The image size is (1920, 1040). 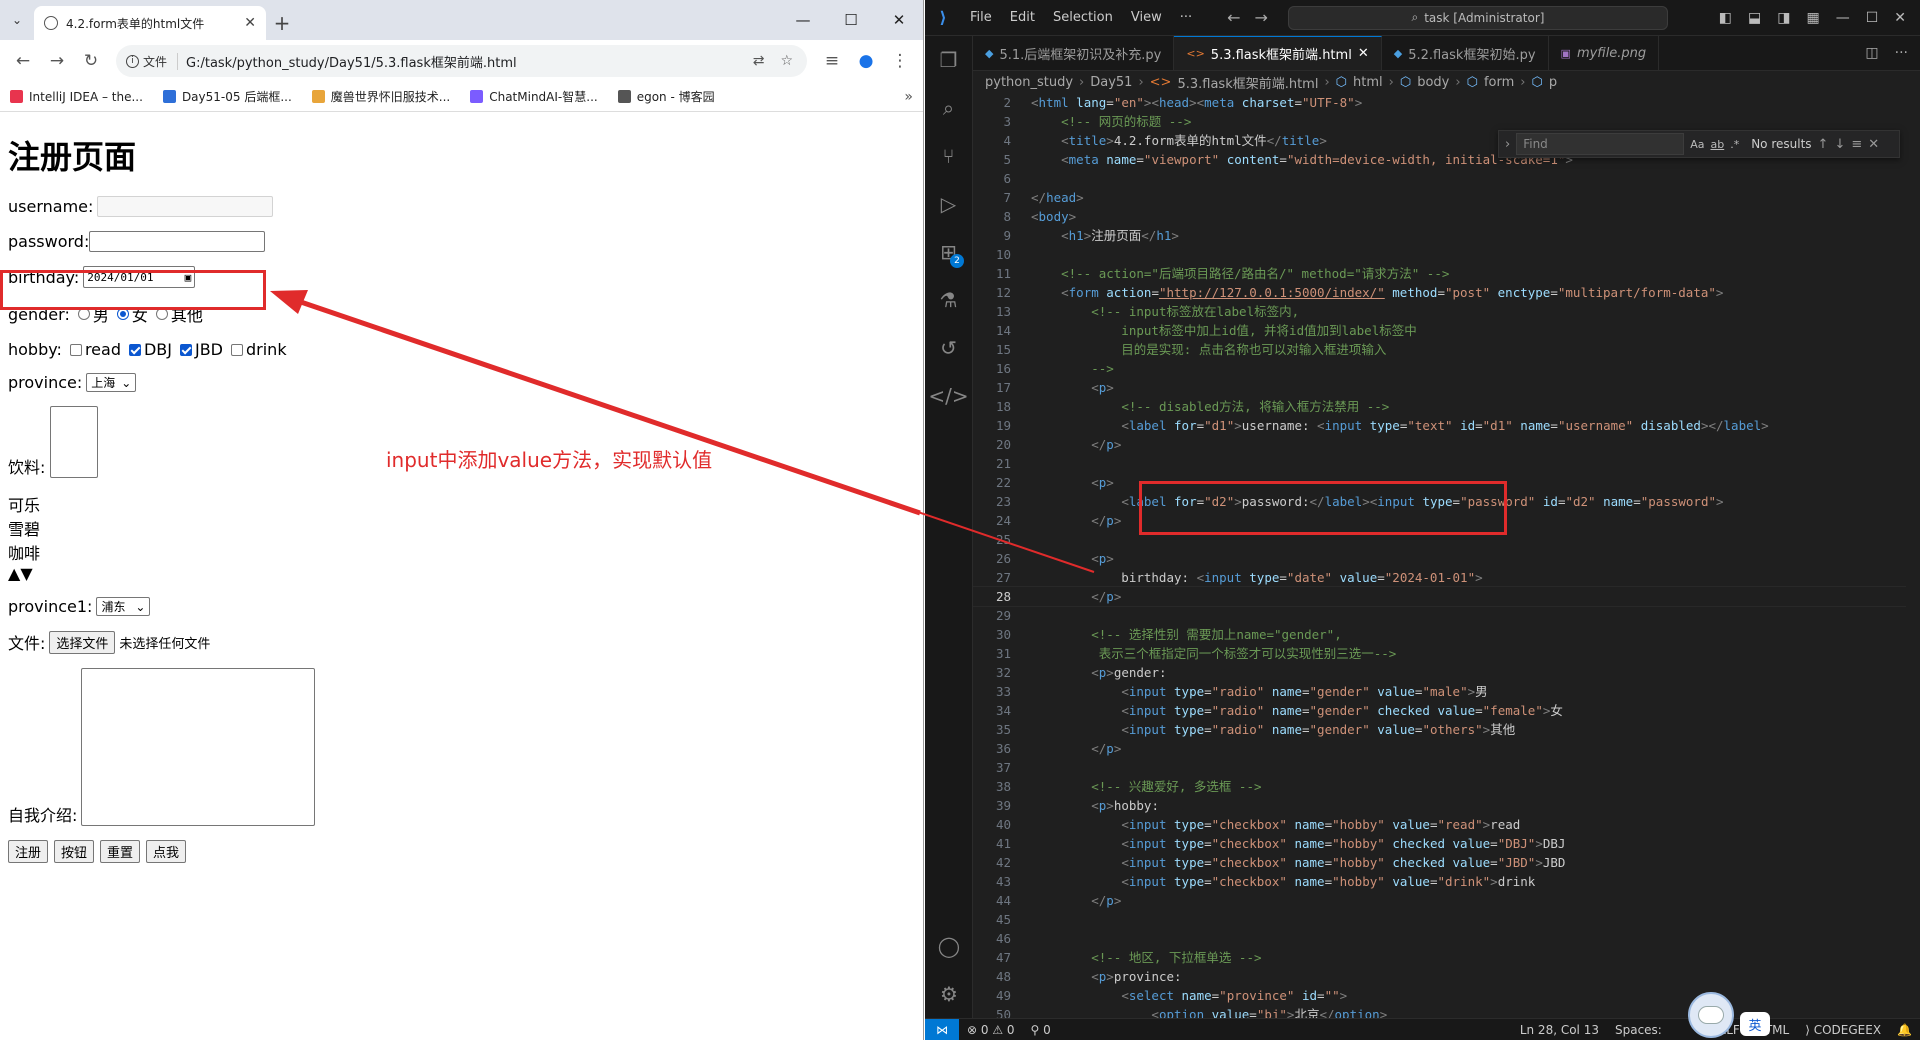 I want to click on new-tab-button: +, so click(x=282, y=23).